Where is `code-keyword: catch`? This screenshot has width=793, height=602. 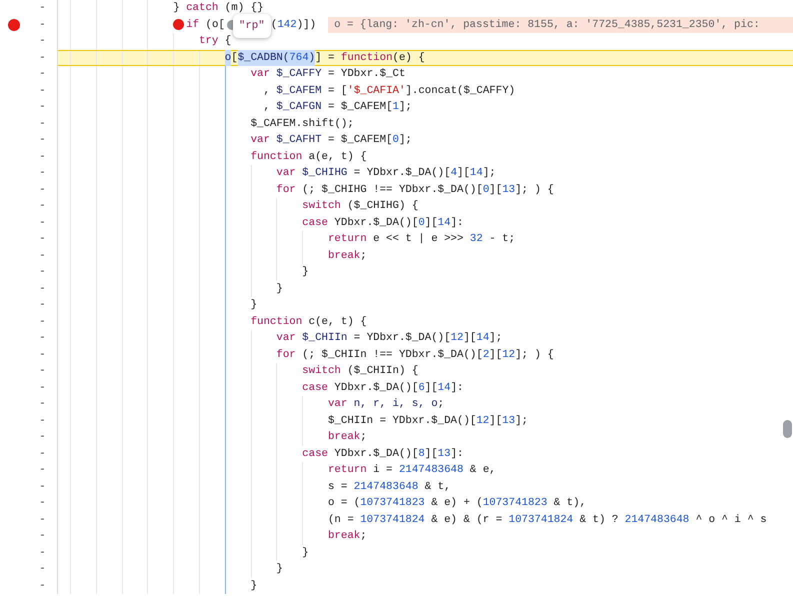 code-keyword: catch is located at coordinates (202, 8).